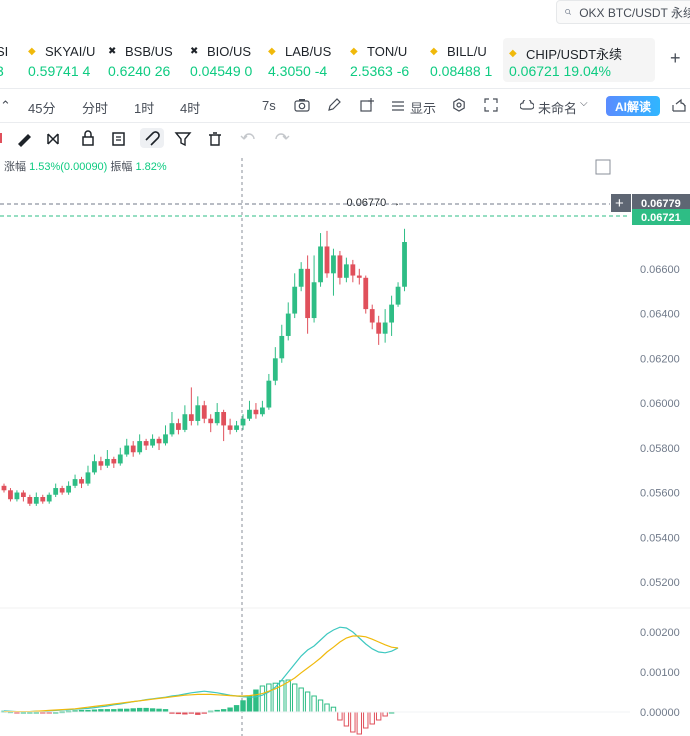 The height and width of the screenshot is (736, 690). What do you see at coordinates (557, 107) in the screenshot?
I see `layout-name: 未命名` at bounding box center [557, 107].